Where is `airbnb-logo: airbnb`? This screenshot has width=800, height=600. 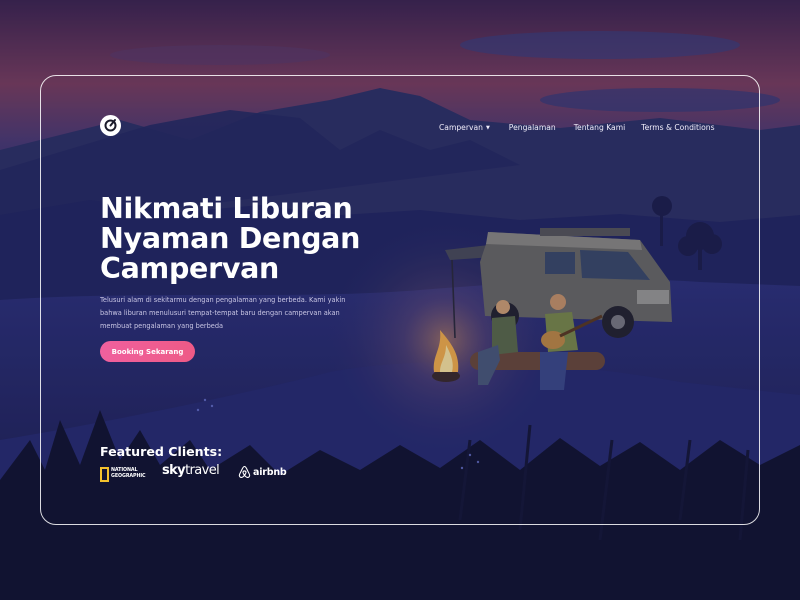
airbnb-logo: airbnb is located at coordinates (262, 472).